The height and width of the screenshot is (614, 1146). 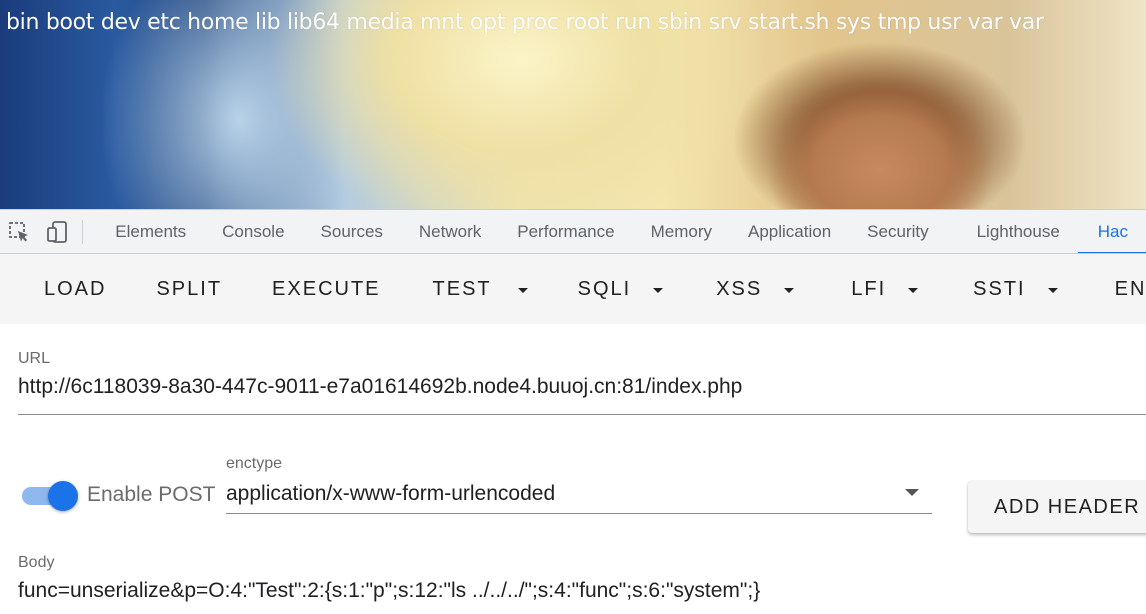 I want to click on tab-sources: Sources, so click(x=352, y=231).